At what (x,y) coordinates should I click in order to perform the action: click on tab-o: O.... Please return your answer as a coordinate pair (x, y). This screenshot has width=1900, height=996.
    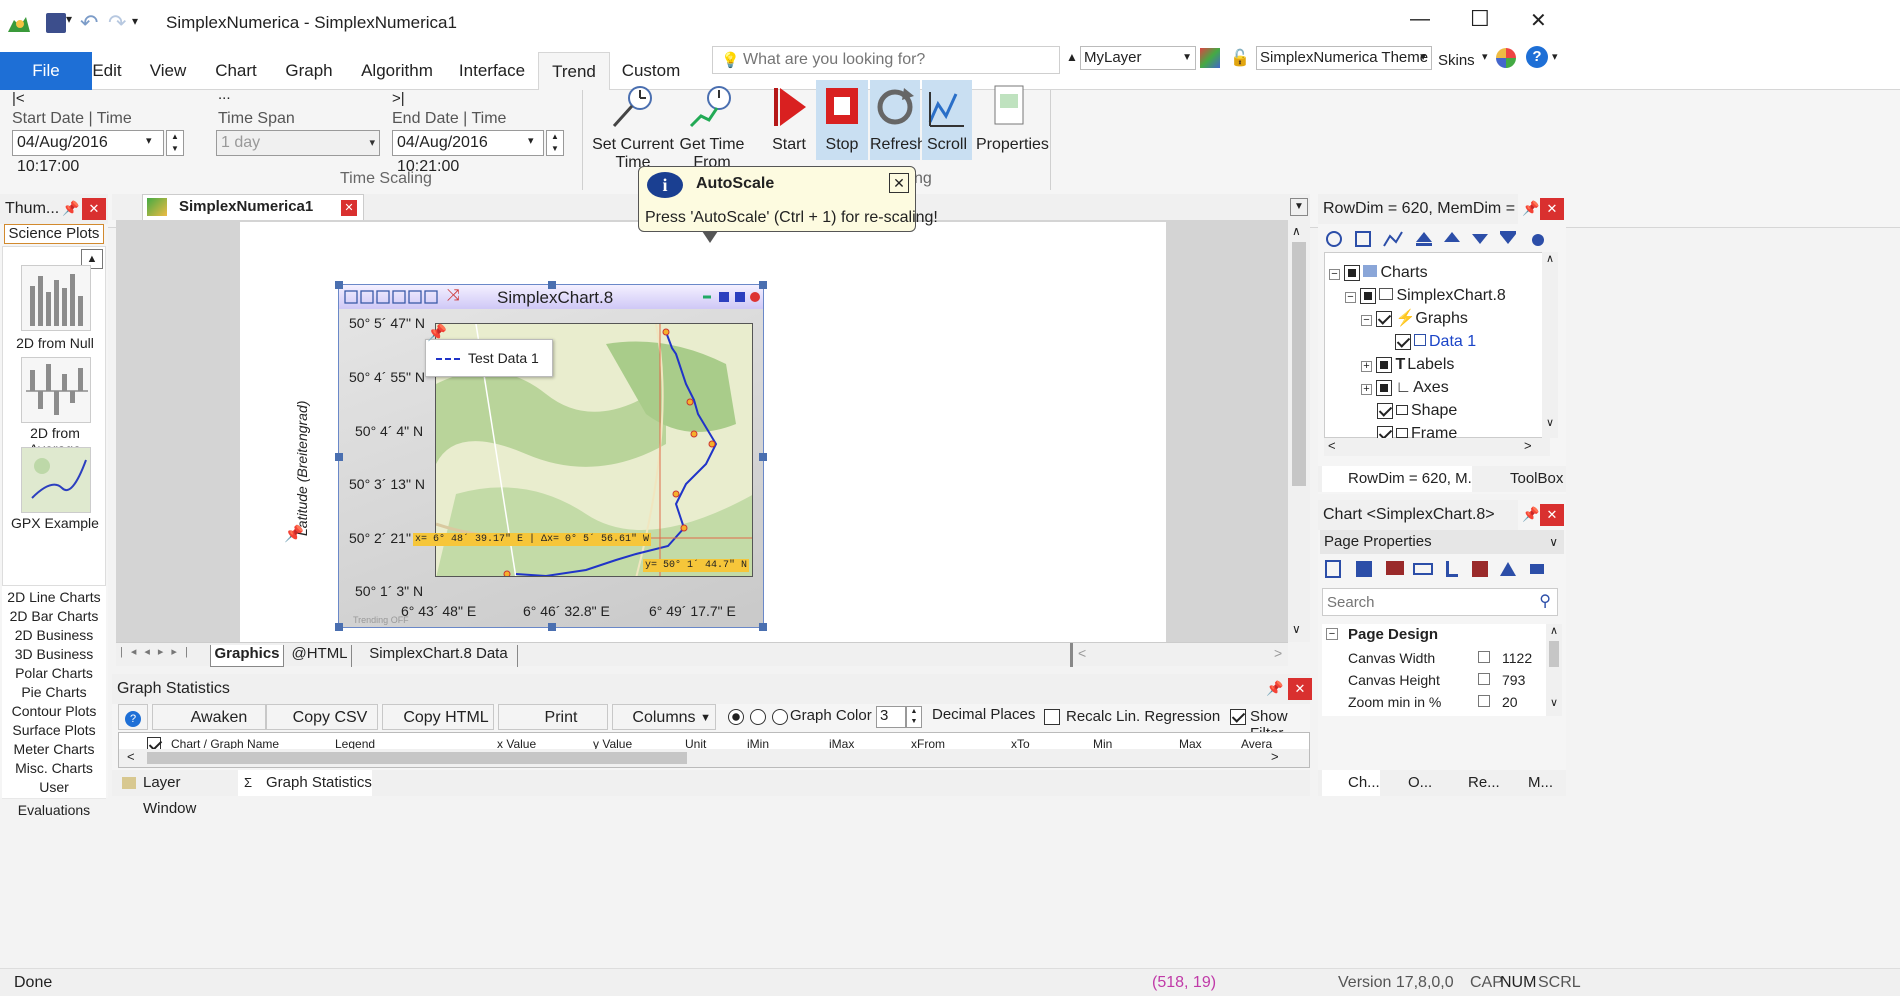
    Looking at the image, I should click on (1408, 783).